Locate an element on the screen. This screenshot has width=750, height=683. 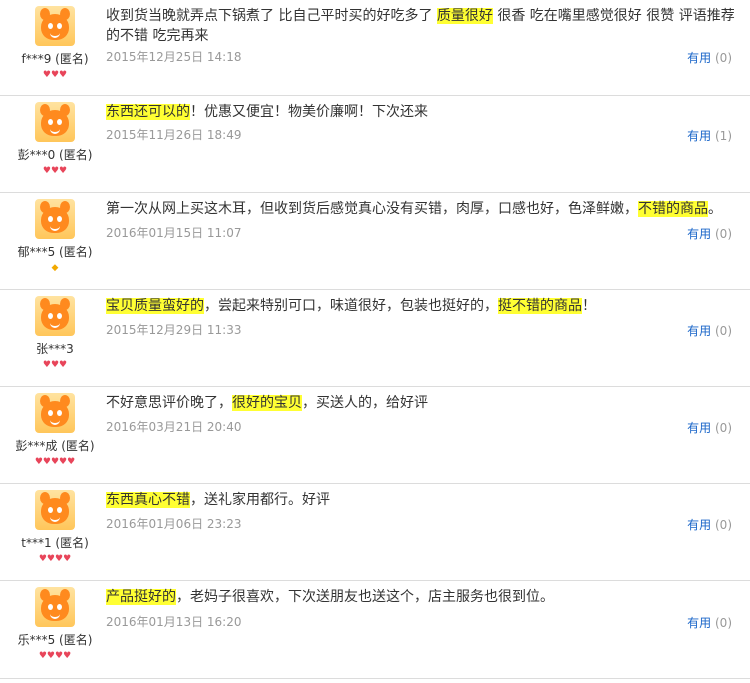
review-keyword-highlight: 很好的宝贝 is located at coordinates (267, 403).